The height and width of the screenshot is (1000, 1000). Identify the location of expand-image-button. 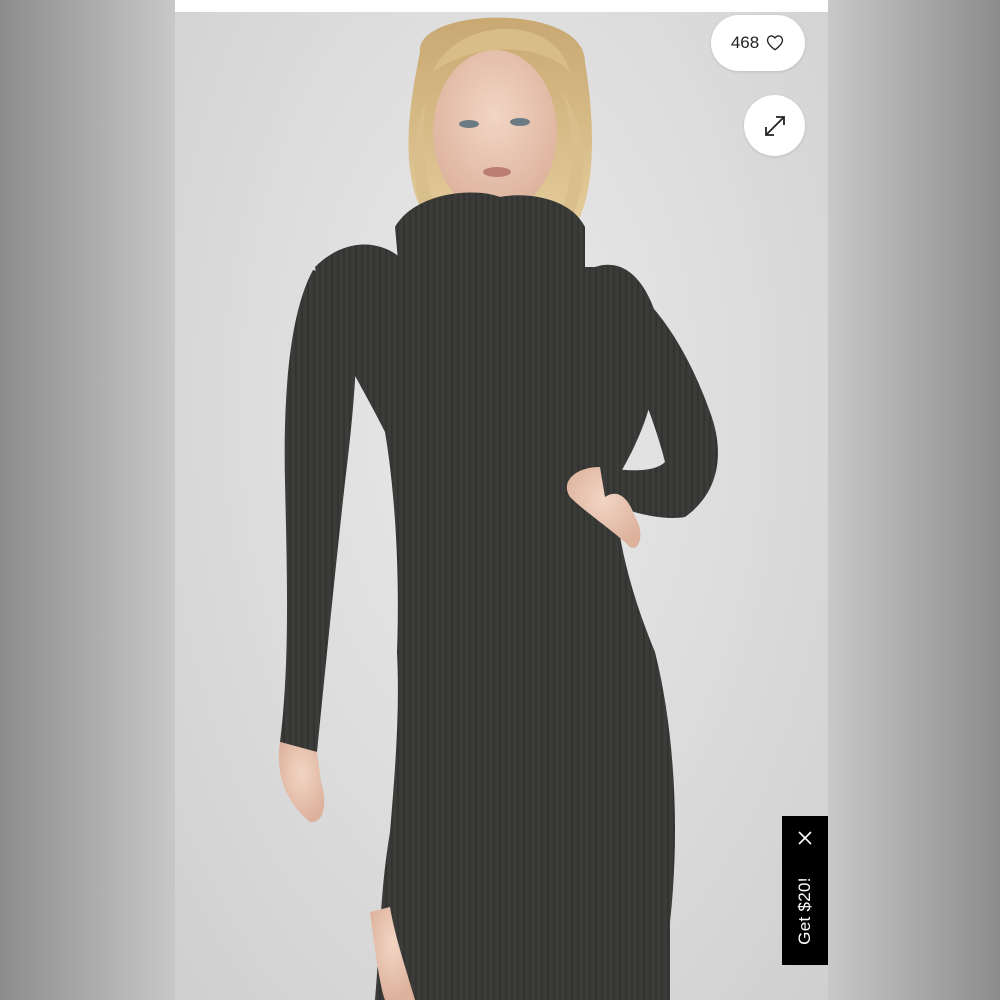
(774, 125).